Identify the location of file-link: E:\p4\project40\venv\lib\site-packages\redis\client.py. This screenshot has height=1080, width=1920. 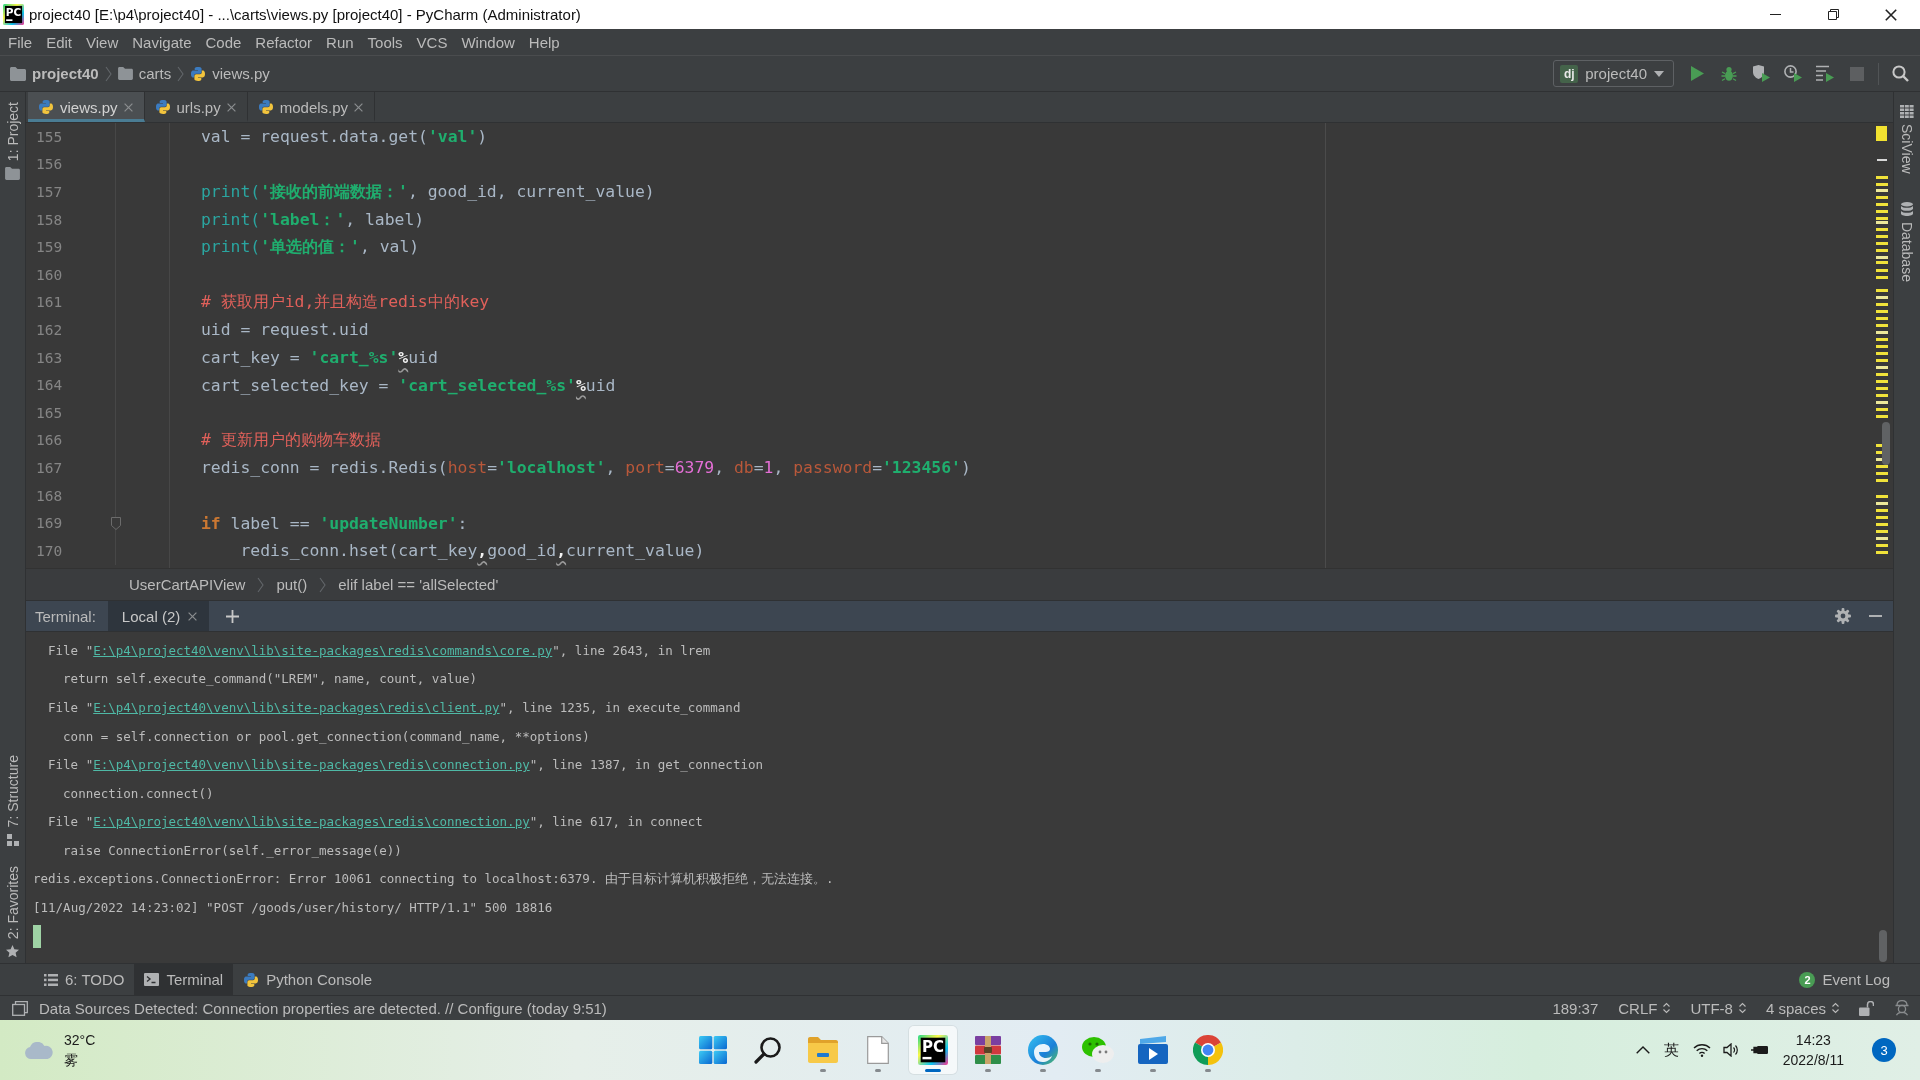
(296, 707).